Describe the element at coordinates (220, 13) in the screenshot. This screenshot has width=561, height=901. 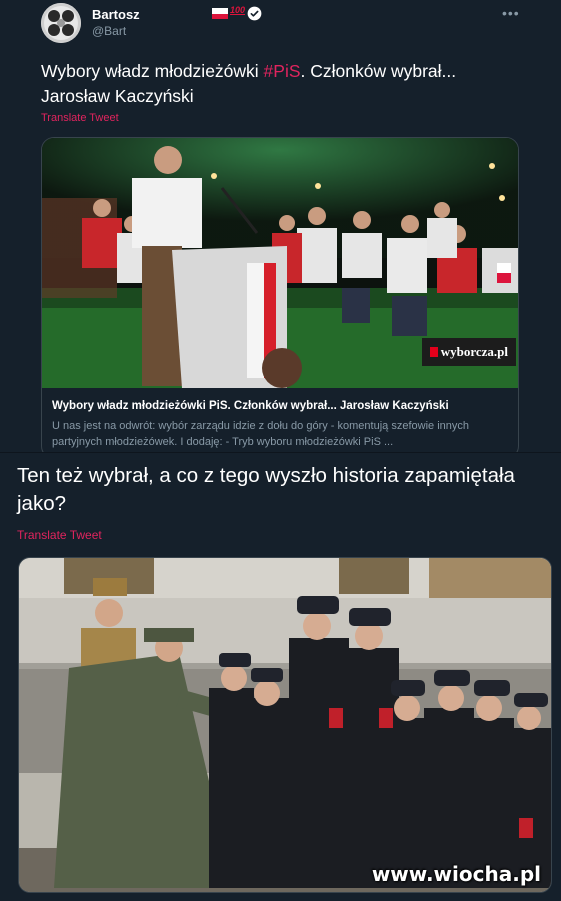
I see `poland-flag-icon` at that location.